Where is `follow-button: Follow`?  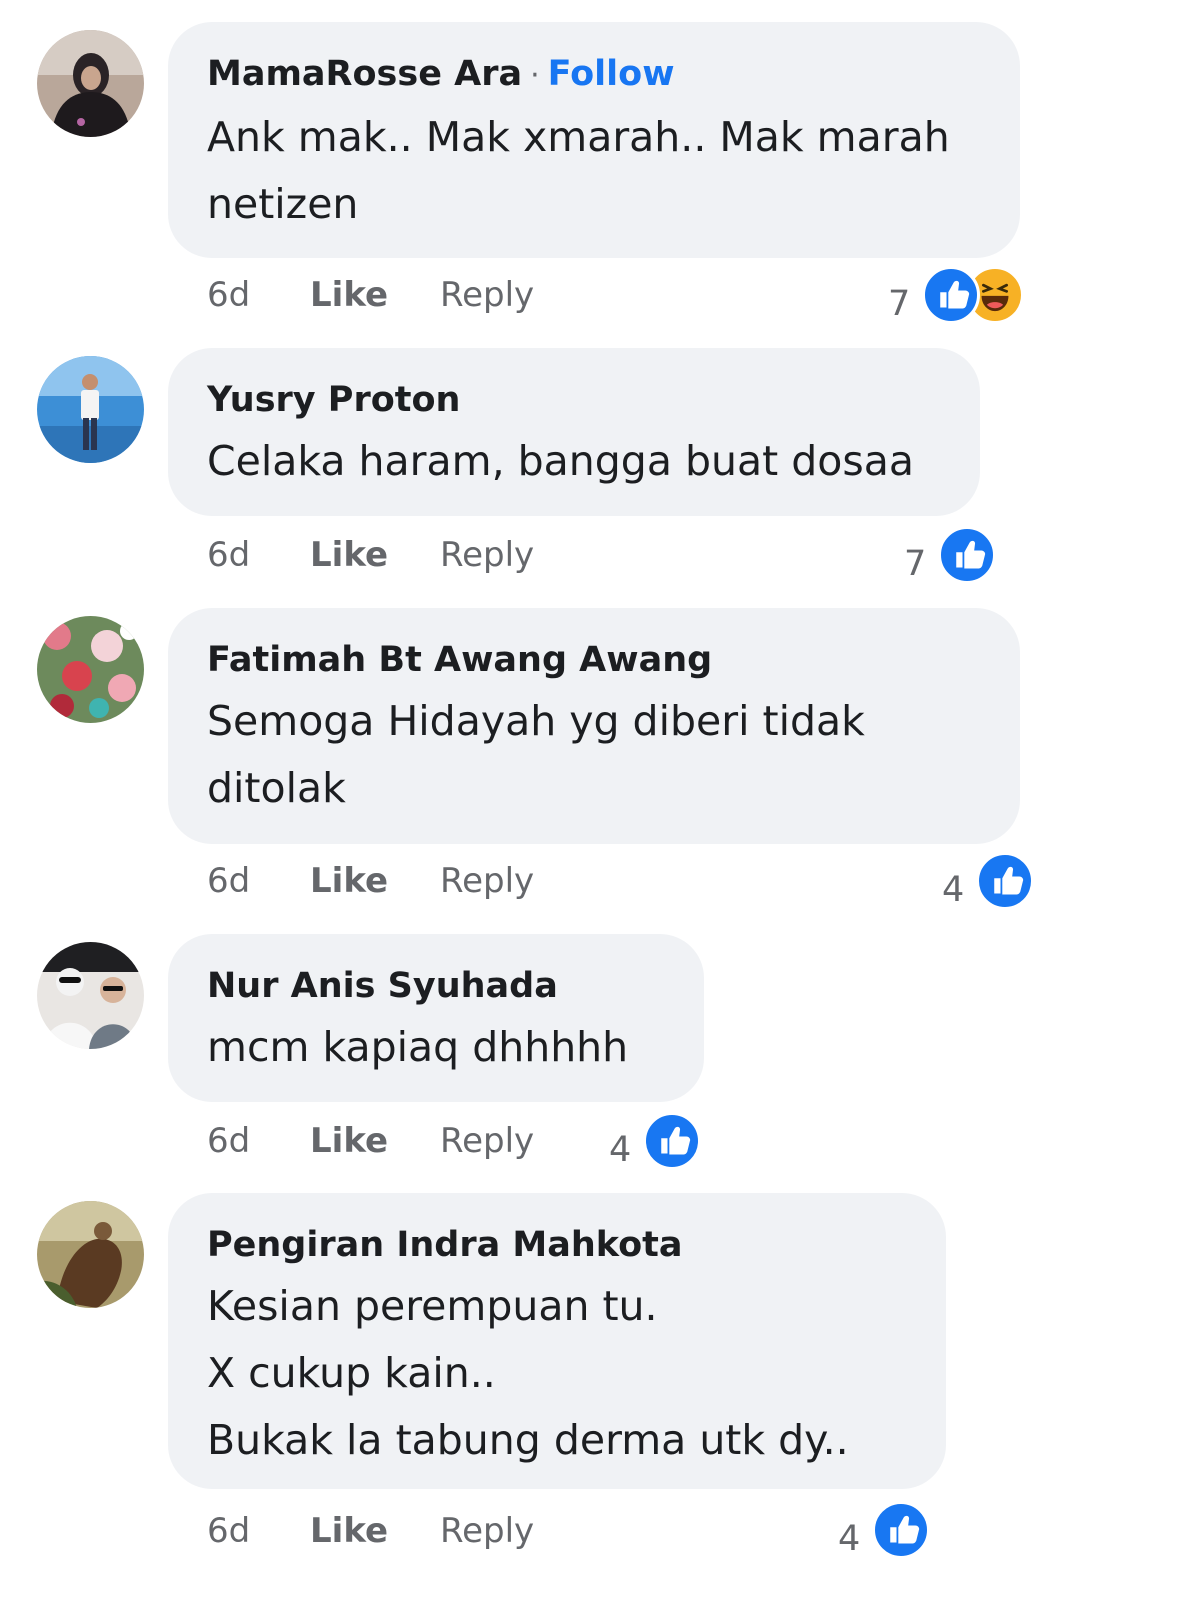
follow-button: Follow is located at coordinates (611, 74).